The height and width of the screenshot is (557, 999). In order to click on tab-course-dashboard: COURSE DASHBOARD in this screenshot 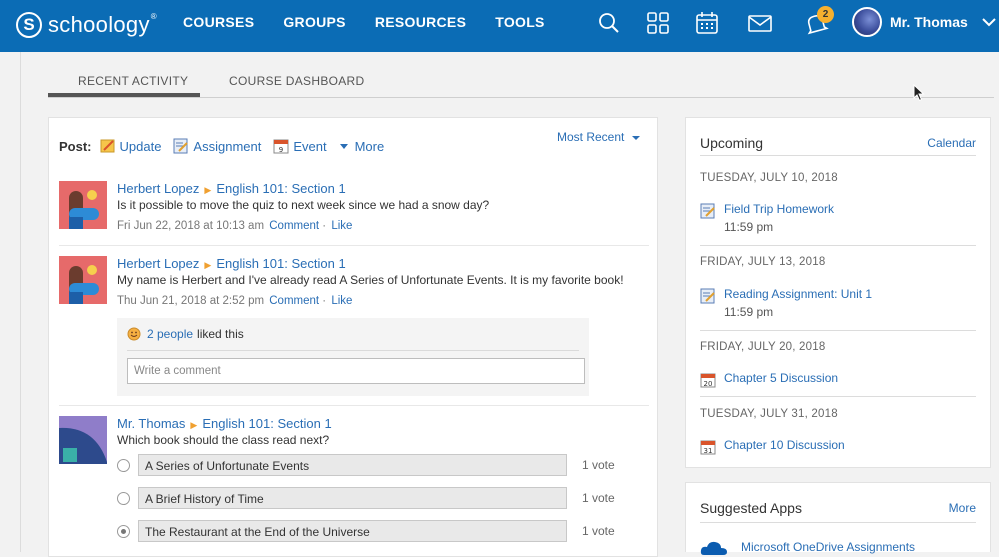, I will do `click(297, 81)`.